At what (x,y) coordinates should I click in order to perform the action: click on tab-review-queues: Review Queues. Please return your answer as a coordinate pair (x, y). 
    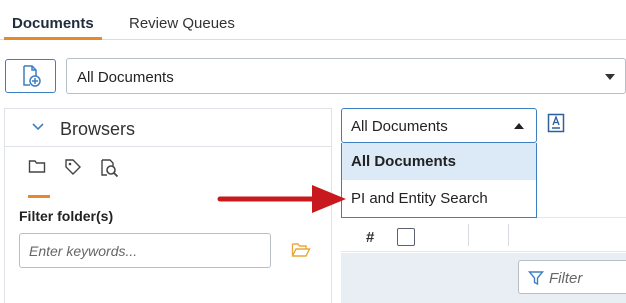
    Looking at the image, I should click on (182, 23).